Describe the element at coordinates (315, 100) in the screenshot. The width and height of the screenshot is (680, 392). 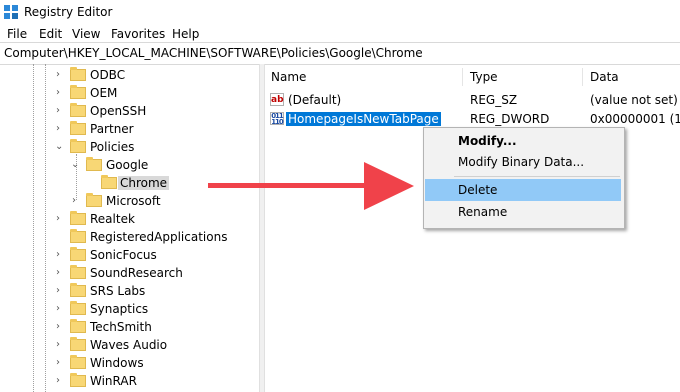
I see `value-name: (Default)` at that location.